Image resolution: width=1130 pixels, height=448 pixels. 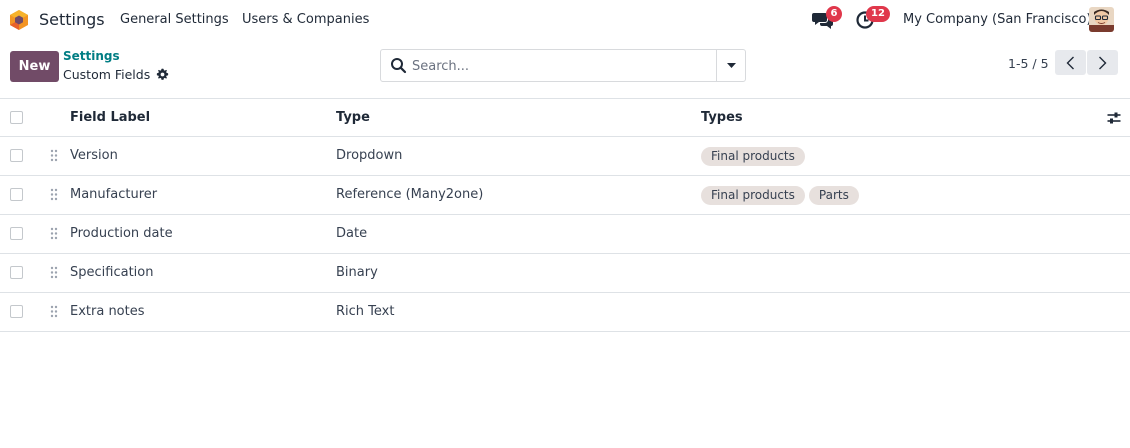 I want to click on breadcrumb-settings: Settings, so click(x=91, y=56).